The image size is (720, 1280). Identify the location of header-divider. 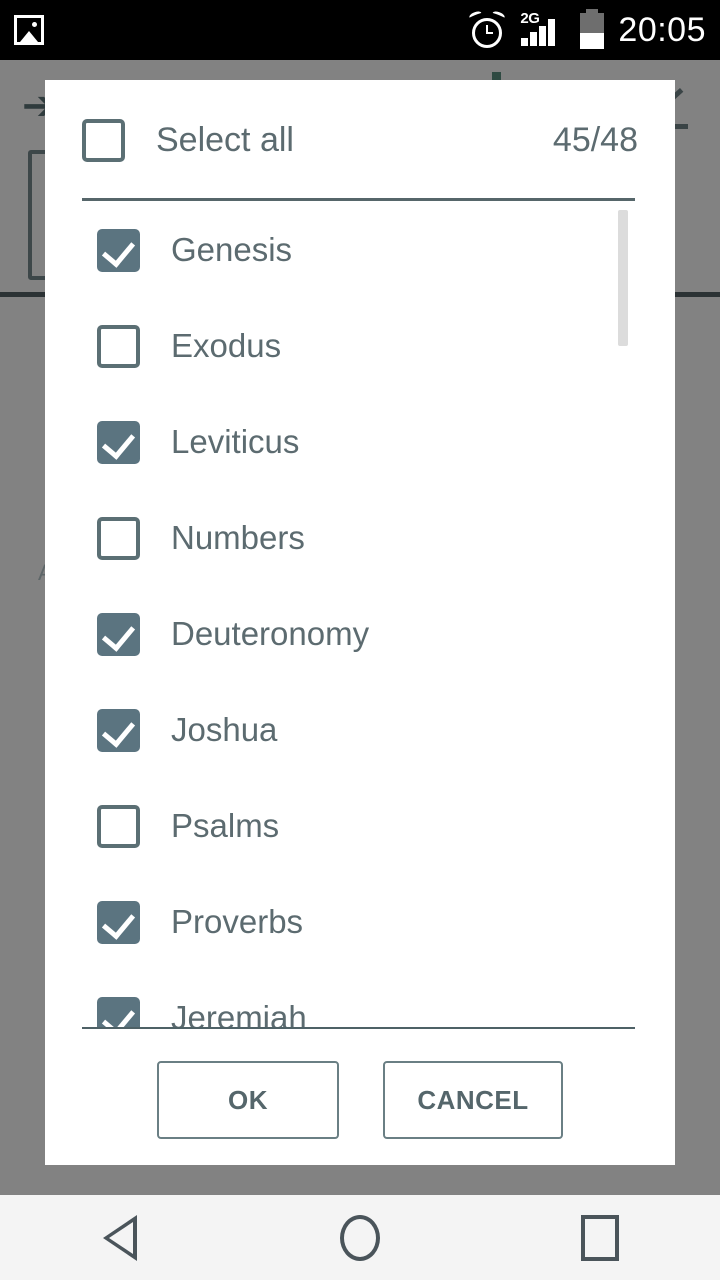
(358, 199).